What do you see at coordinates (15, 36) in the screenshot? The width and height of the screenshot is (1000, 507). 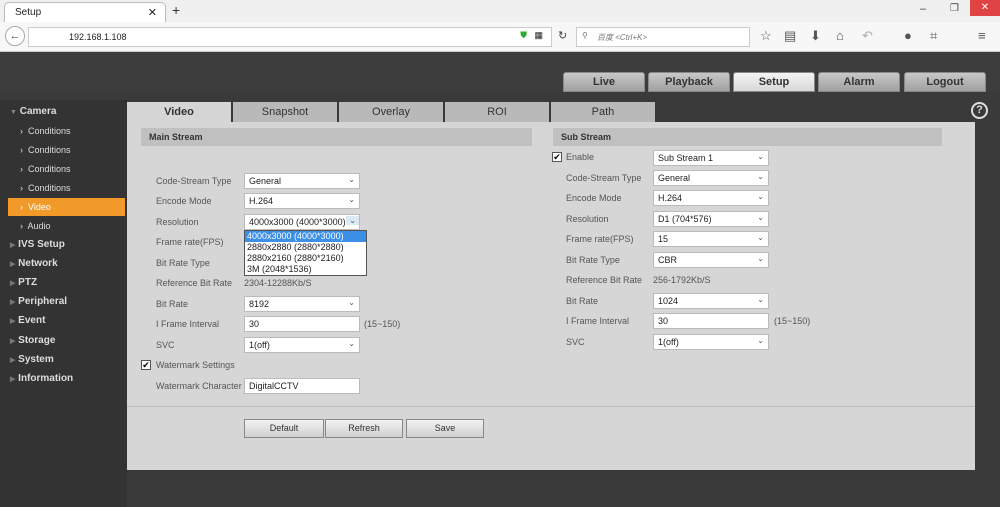 I see `back-icon: ←` at bounding box center [15, 36].